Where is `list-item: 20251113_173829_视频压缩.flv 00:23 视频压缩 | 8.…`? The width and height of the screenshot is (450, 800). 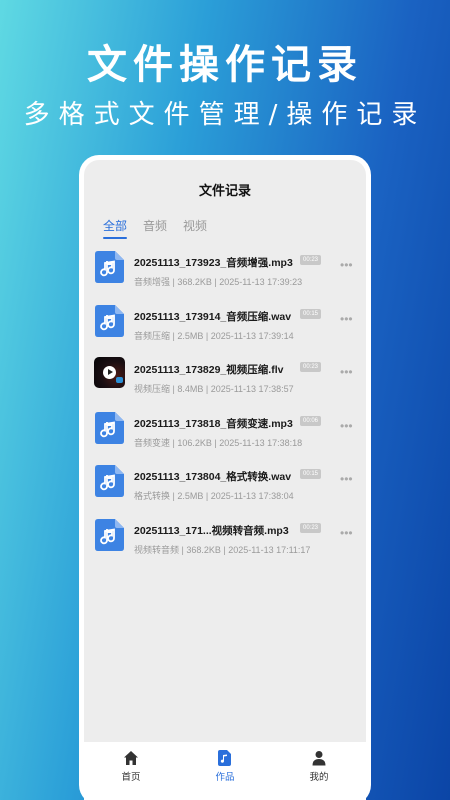 list-item: 20251113_173829_视频压缩.flv 00:23 视频压缩 | 8.… is located at coordinates (225, 381).